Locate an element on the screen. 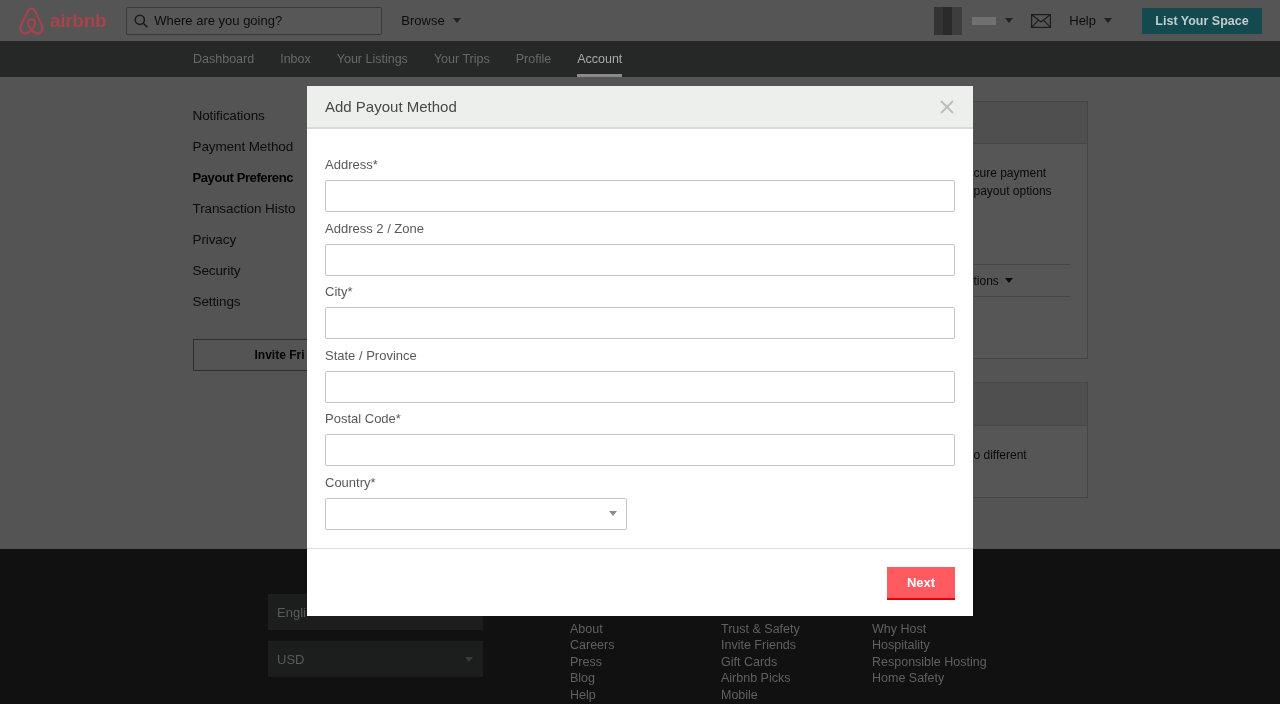  nav-tab: Profile is located at coordinates (533, 59).